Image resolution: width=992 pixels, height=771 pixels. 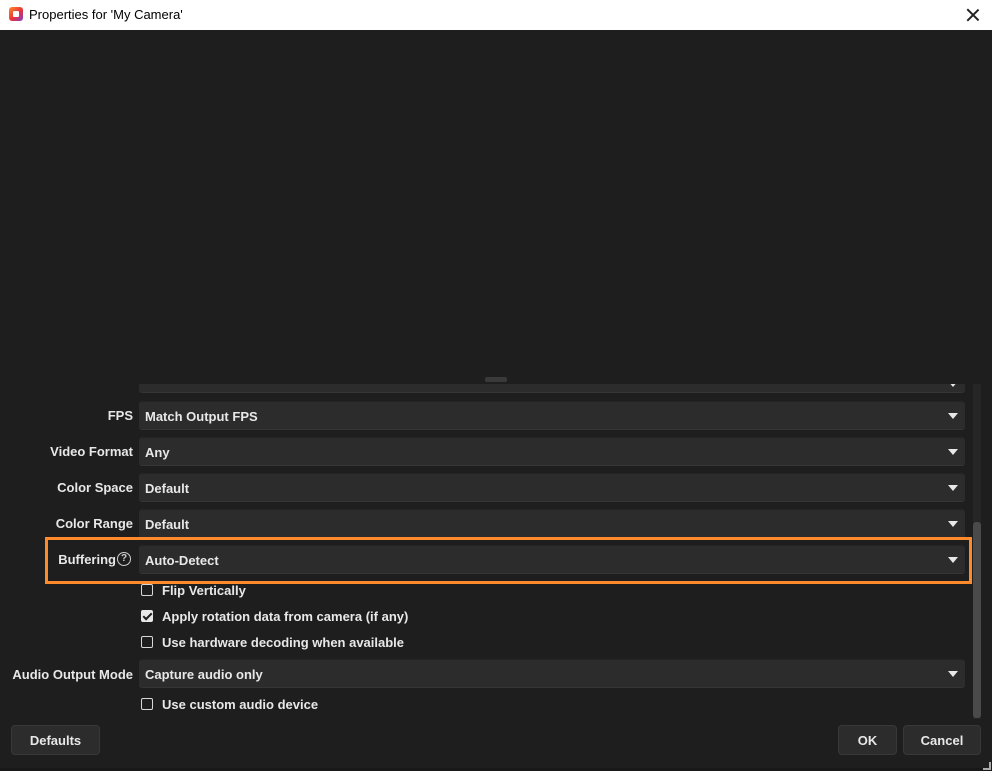 I want to click on properties-scrollbar, so click(x=977, y=551).